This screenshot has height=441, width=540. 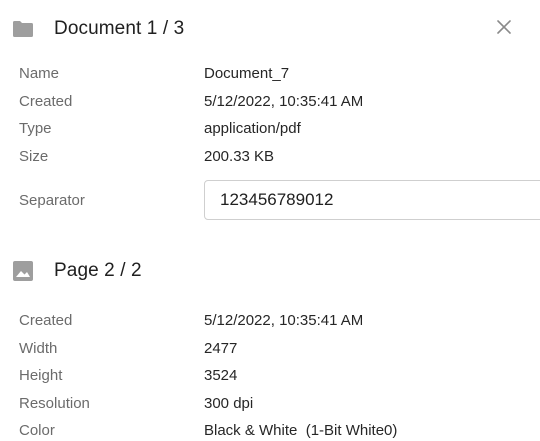 What do you see at coordinates (23, 29) in the screenshot?
I see `folder-icon` at bounding box center [23, 29].